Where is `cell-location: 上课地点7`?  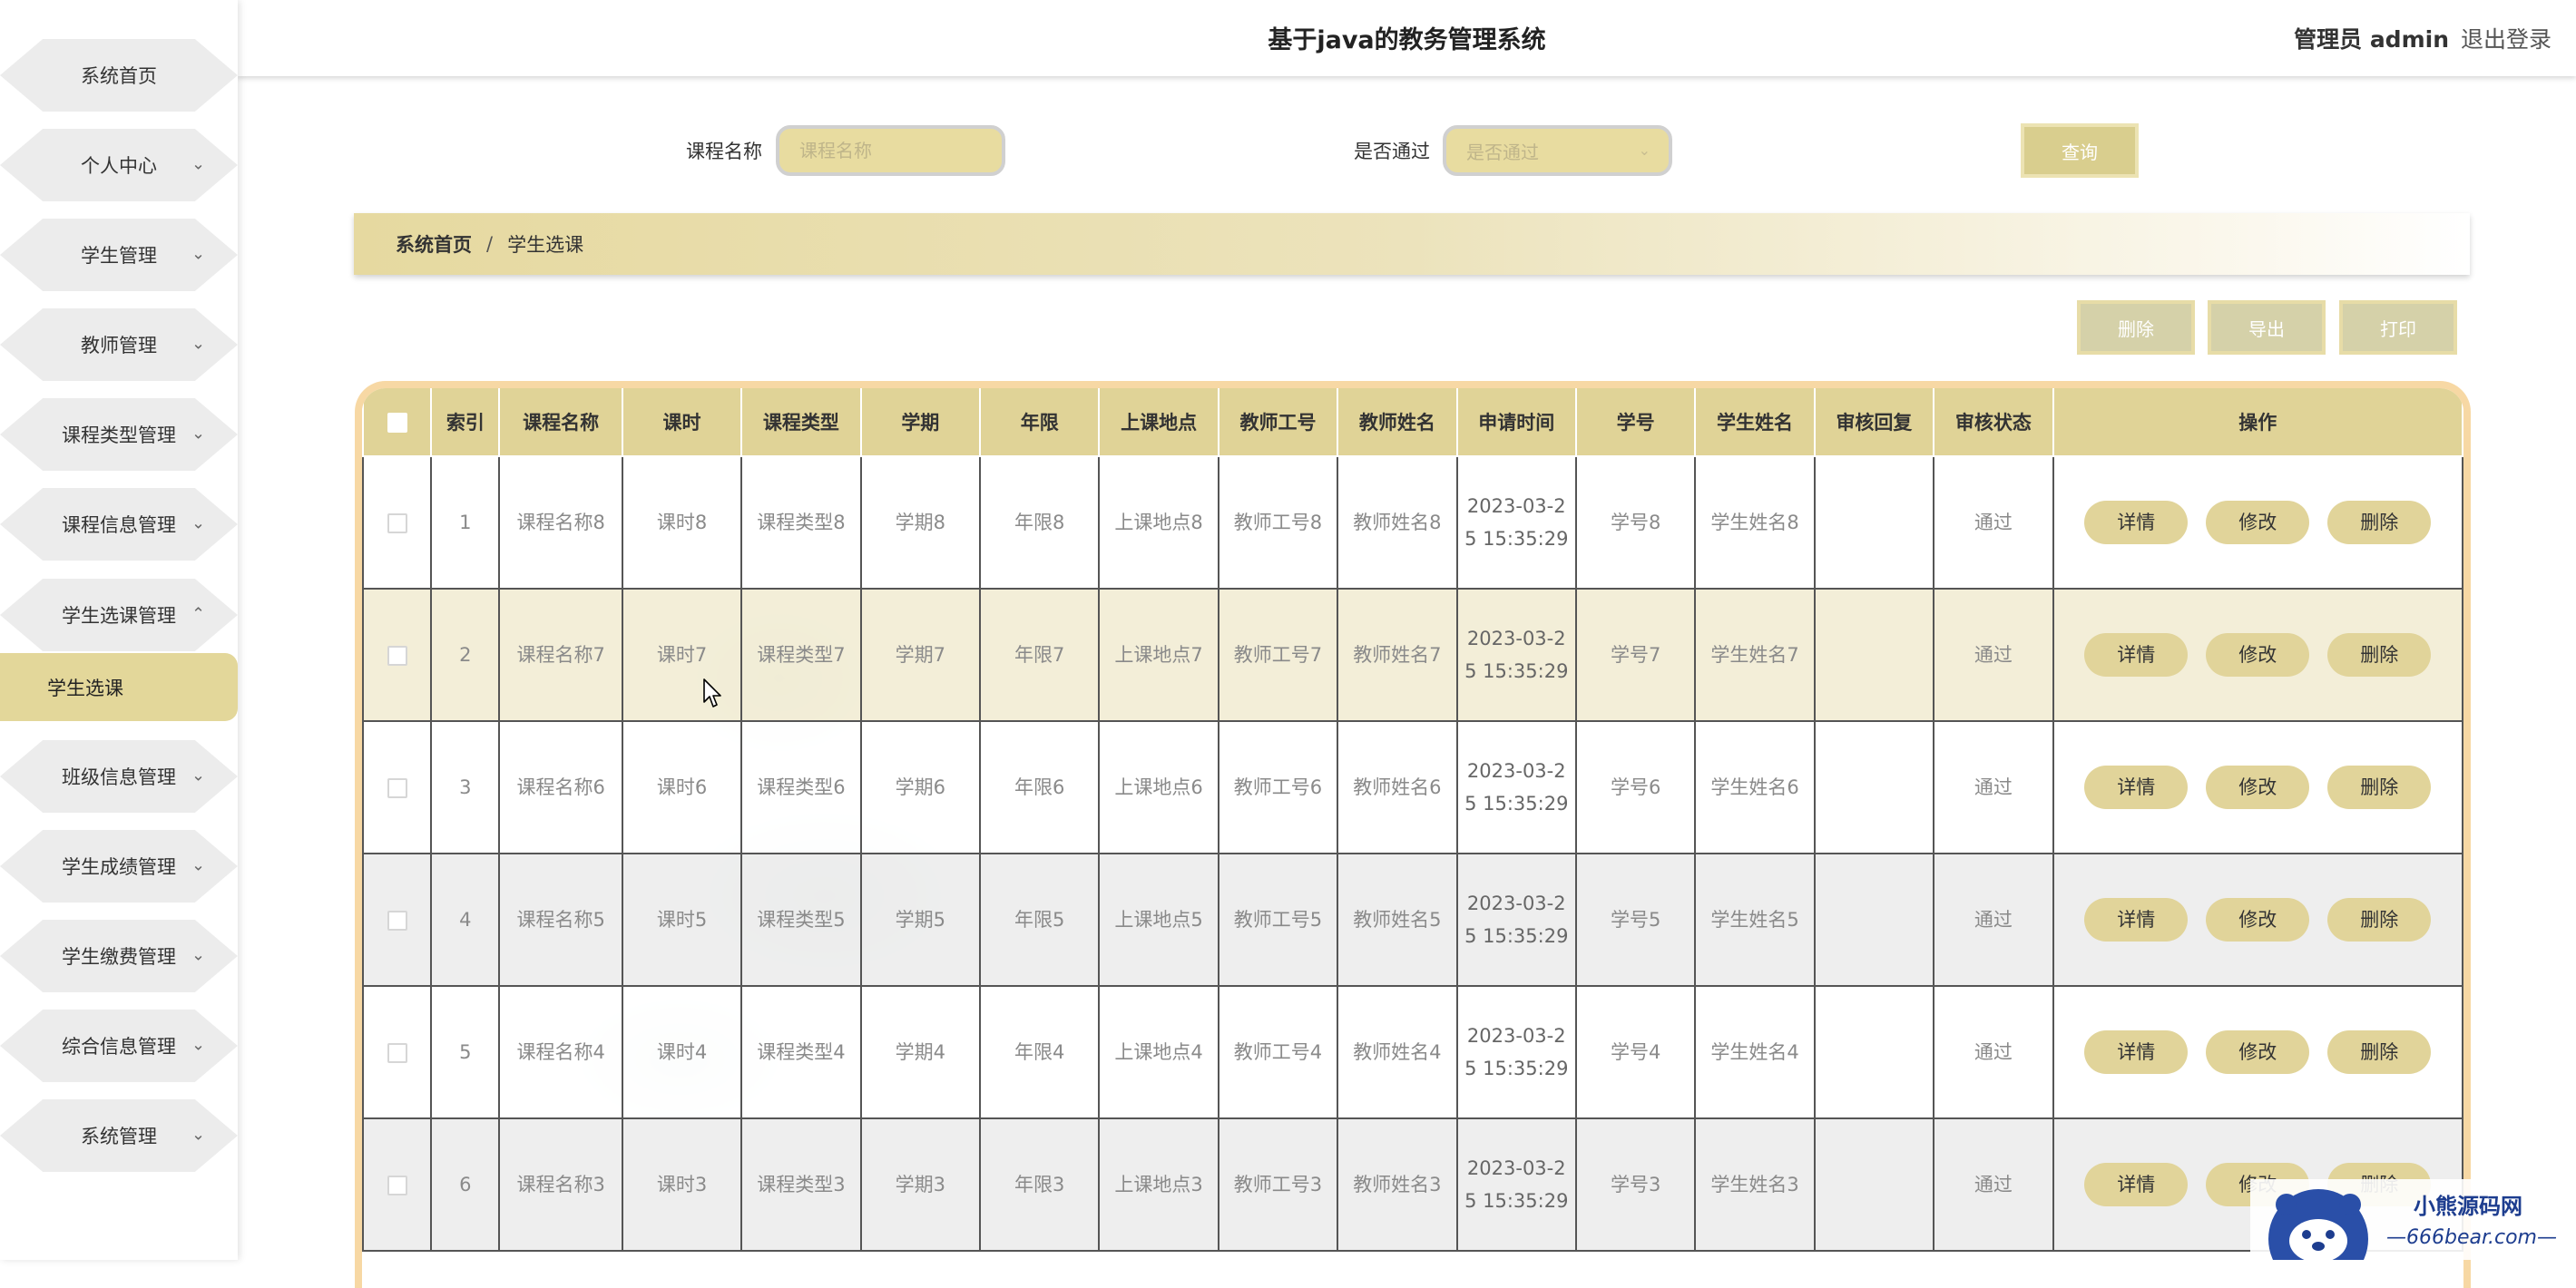
cell-location: 上课地点7 is located at coordinates (1158, 655).